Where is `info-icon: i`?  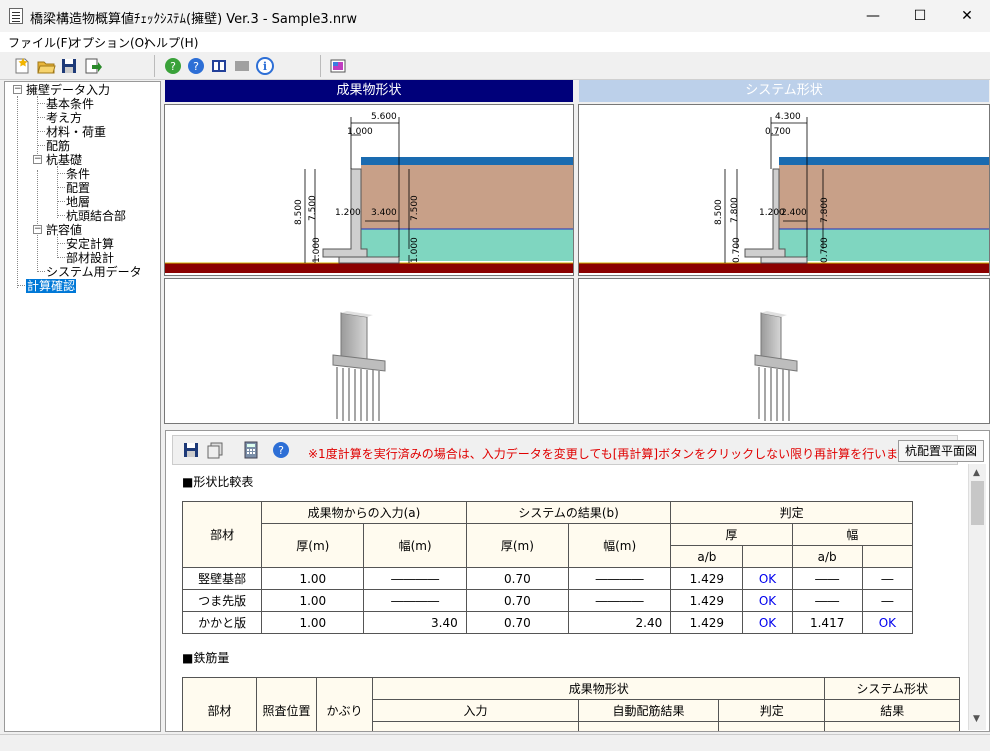 info-icon: i is located at coordinates (265, 66).